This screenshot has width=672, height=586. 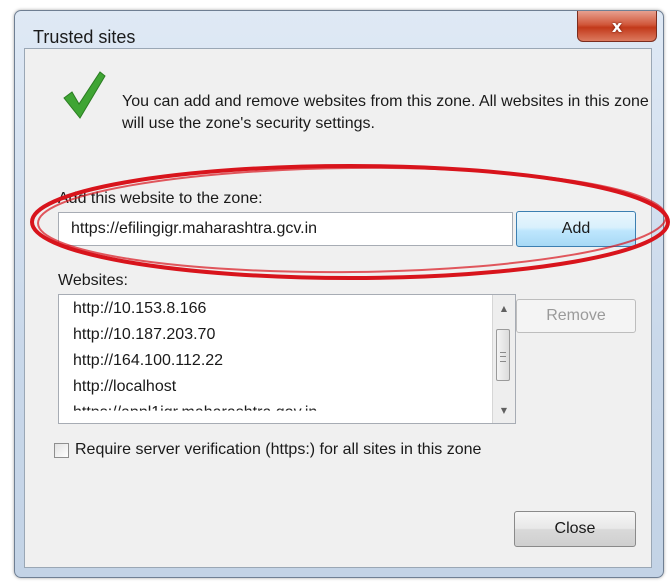 I want to click on list-item: http://10.187.203.70, so click(x=144, y=335).